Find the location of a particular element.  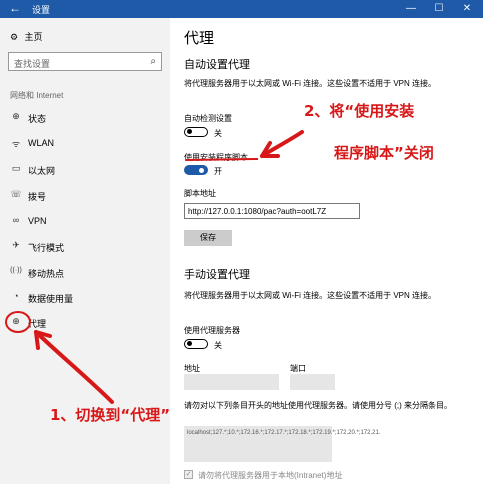

sidebar-item-ethernet: ▭ 以太网 is located at coordinates (85, 170).